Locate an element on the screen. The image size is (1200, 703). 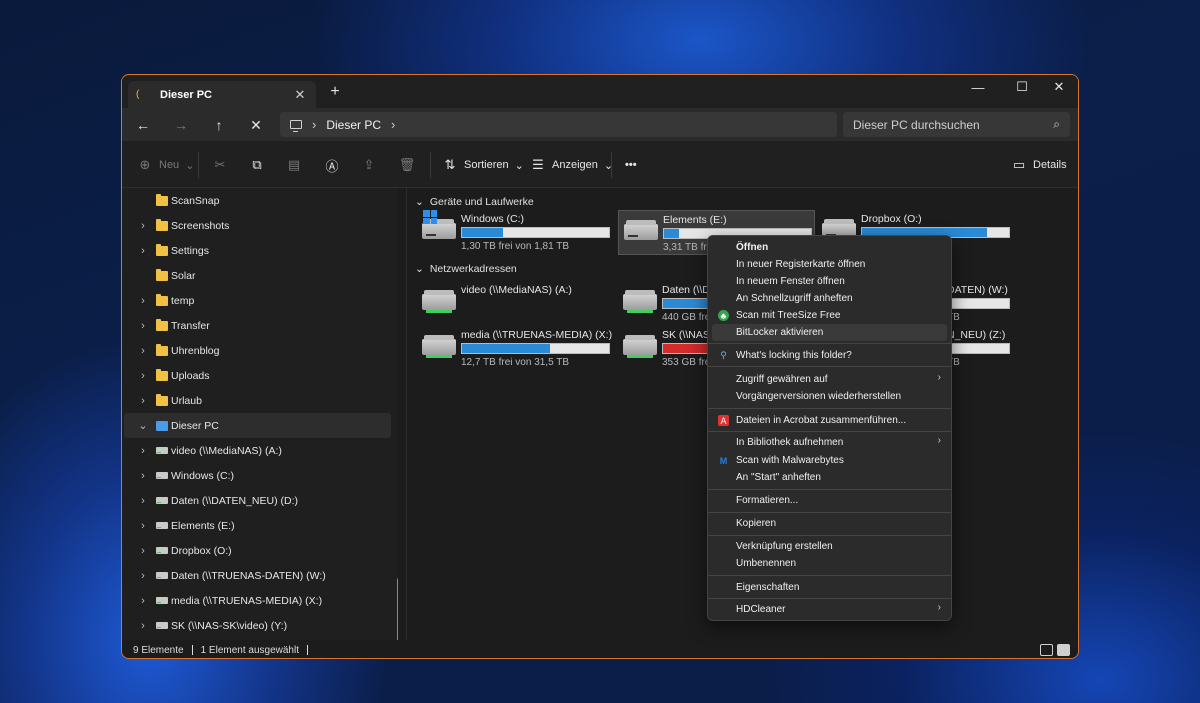
menu-item-pin-start: An "Start" anheften is located at coordinates (829, 477).